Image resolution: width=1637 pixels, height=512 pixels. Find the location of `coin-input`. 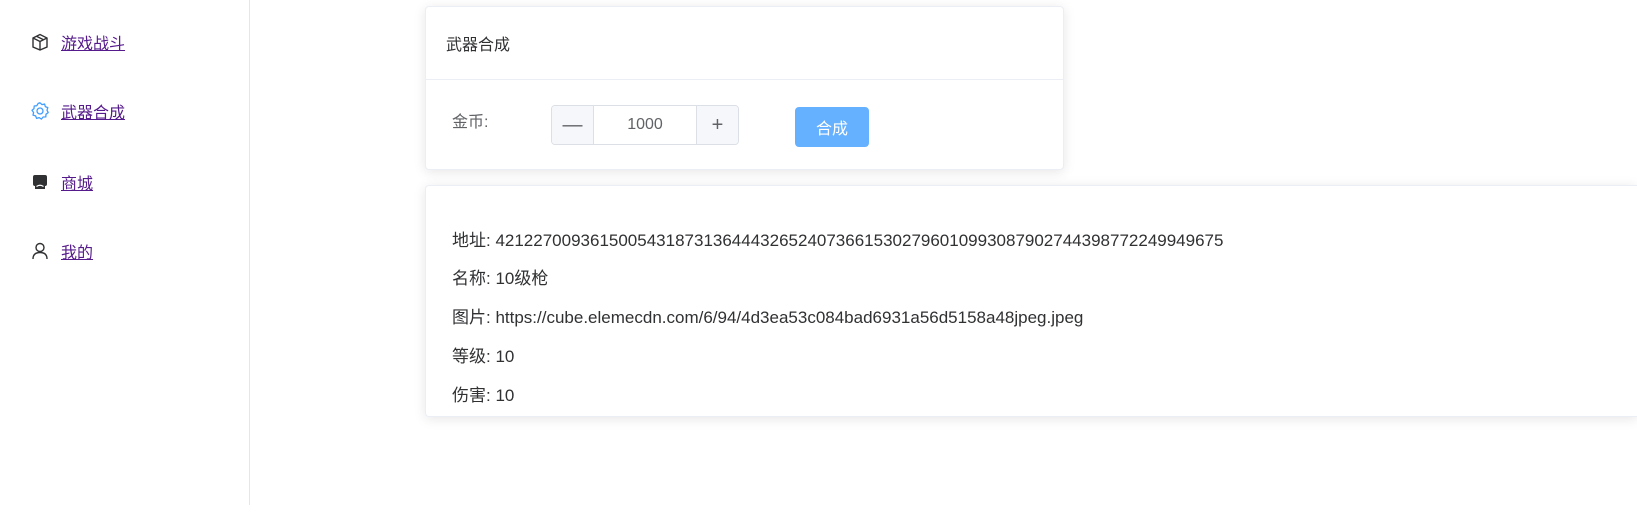

coin-input is located at coordinates (645, 125).